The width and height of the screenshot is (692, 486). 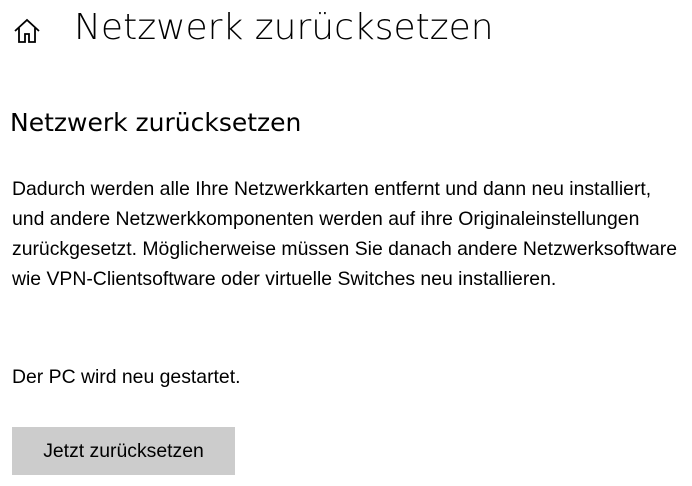 I want to click on reset-now-button: Jetzt zurücksetzen, so click(x=123, y=451).